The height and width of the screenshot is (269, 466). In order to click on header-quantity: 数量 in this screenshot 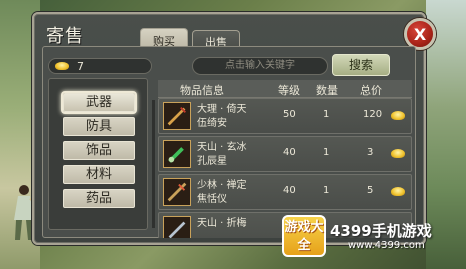, I will do `click(327, 90)`.